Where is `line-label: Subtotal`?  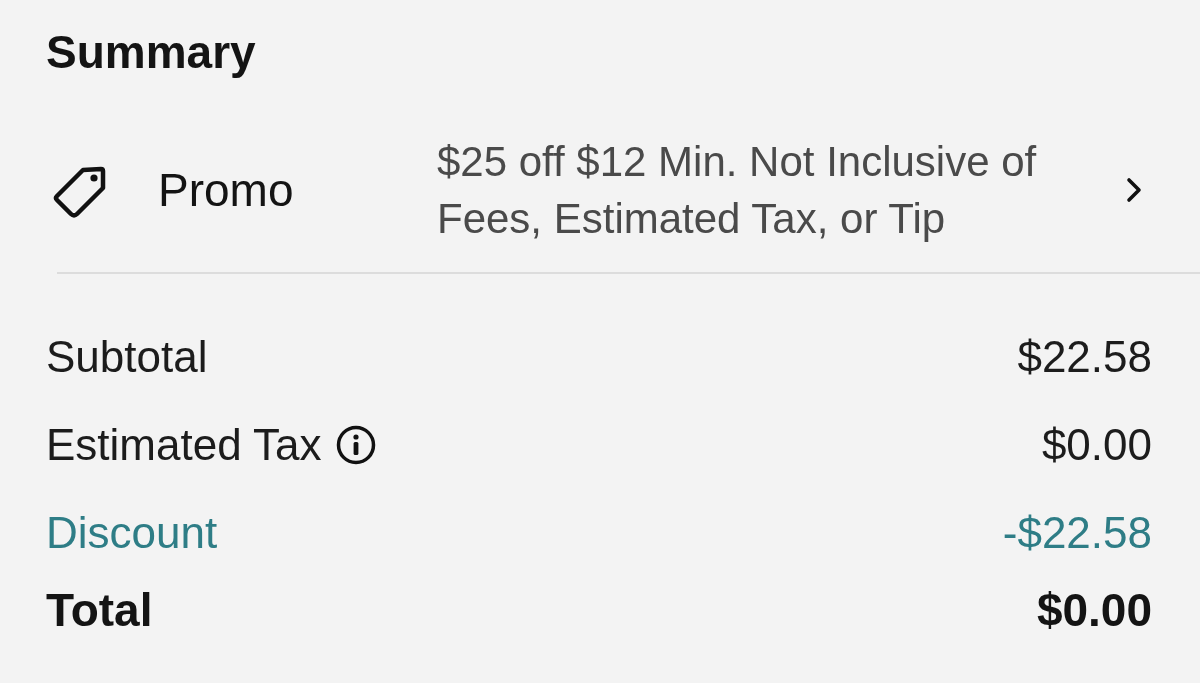
line-label: Subtotal is located at coordinates (127, 357).